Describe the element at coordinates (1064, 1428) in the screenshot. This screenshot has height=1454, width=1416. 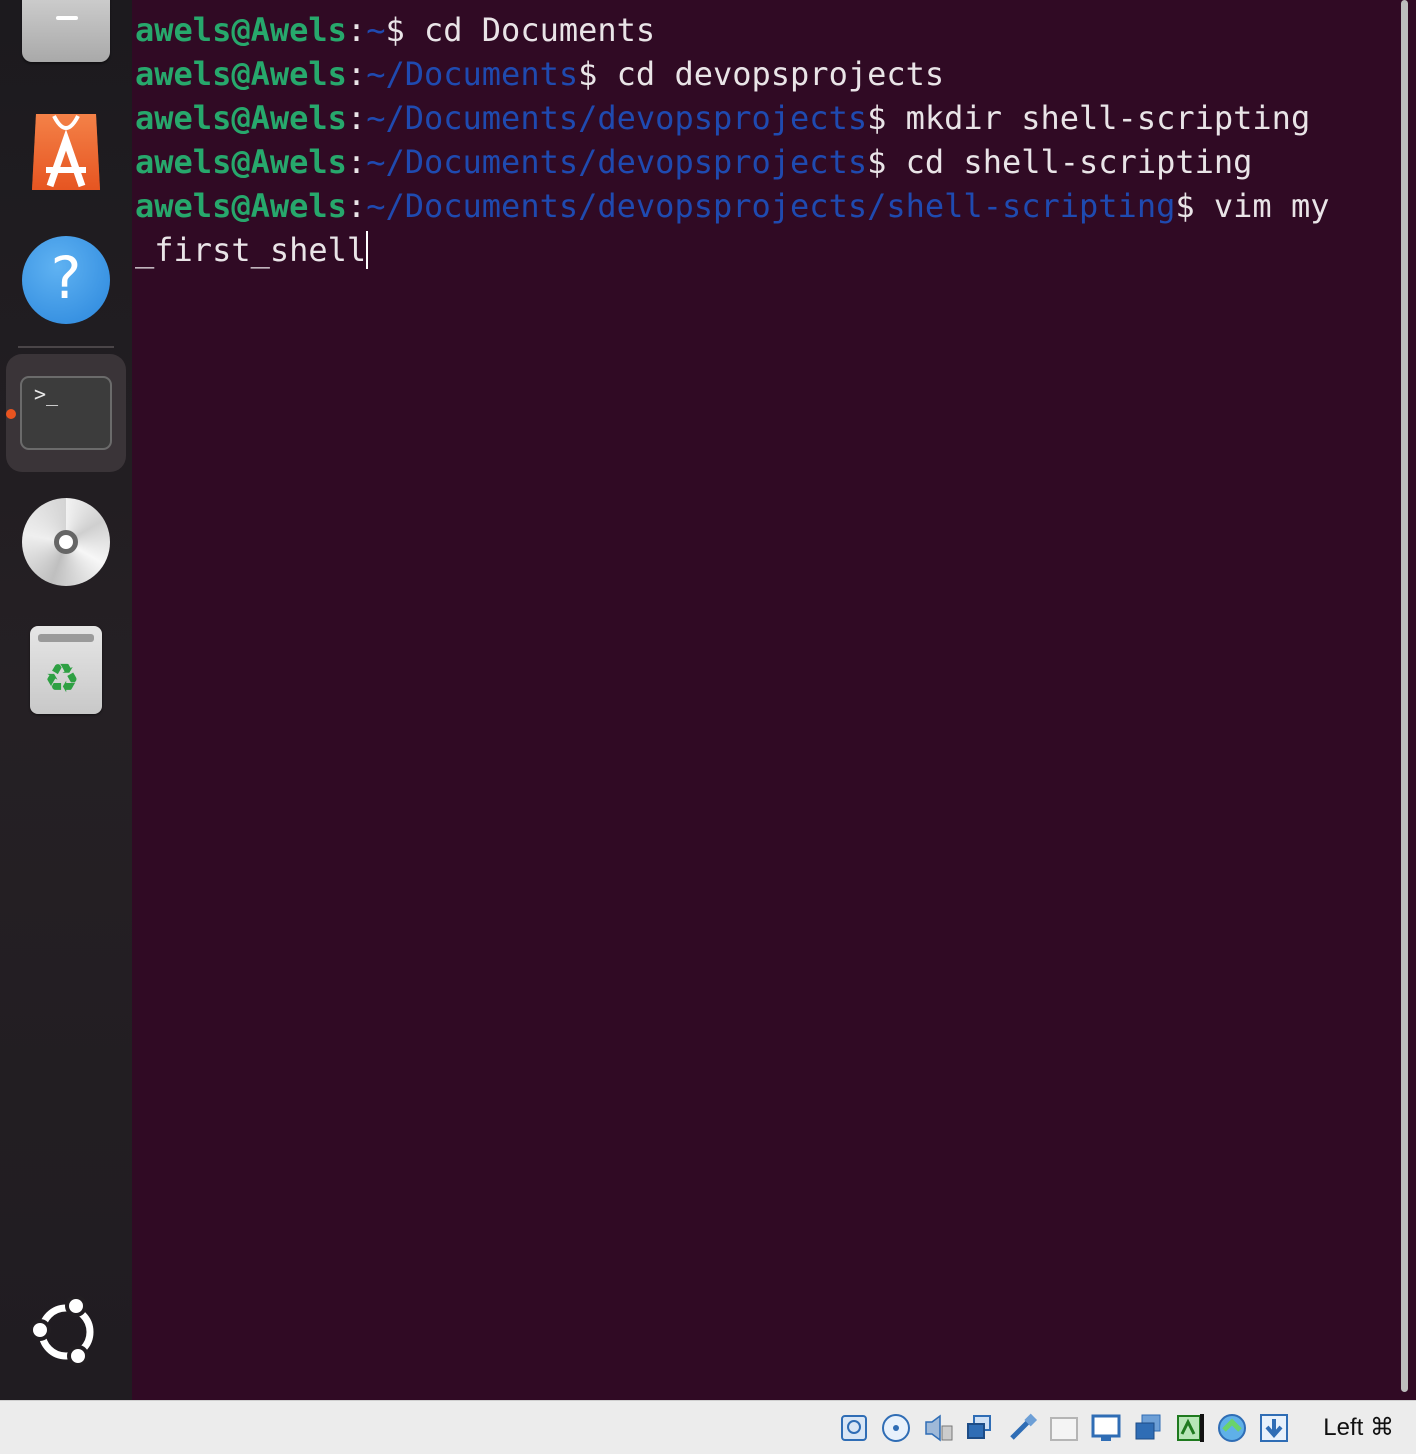
I see `shared-folder-icon` at that location.